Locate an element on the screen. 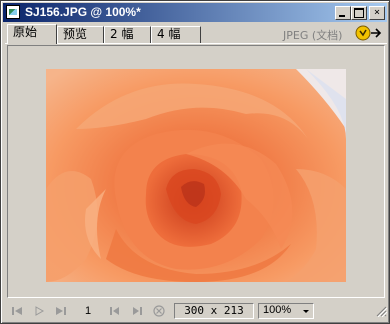 The width and height of the screenshot is (390, 324). resize-grip-icon is located at coordinates (381, 311).